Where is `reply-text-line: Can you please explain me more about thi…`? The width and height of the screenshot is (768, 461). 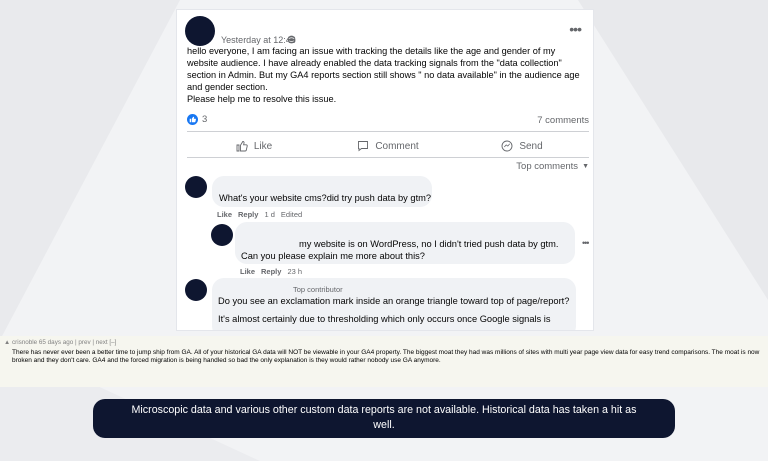
reply-text-line: Can you please explain me more about thi… is located at coordinates (333, 256).